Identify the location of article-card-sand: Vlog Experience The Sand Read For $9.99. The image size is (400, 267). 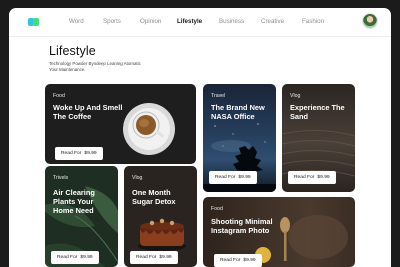
(318, 138).